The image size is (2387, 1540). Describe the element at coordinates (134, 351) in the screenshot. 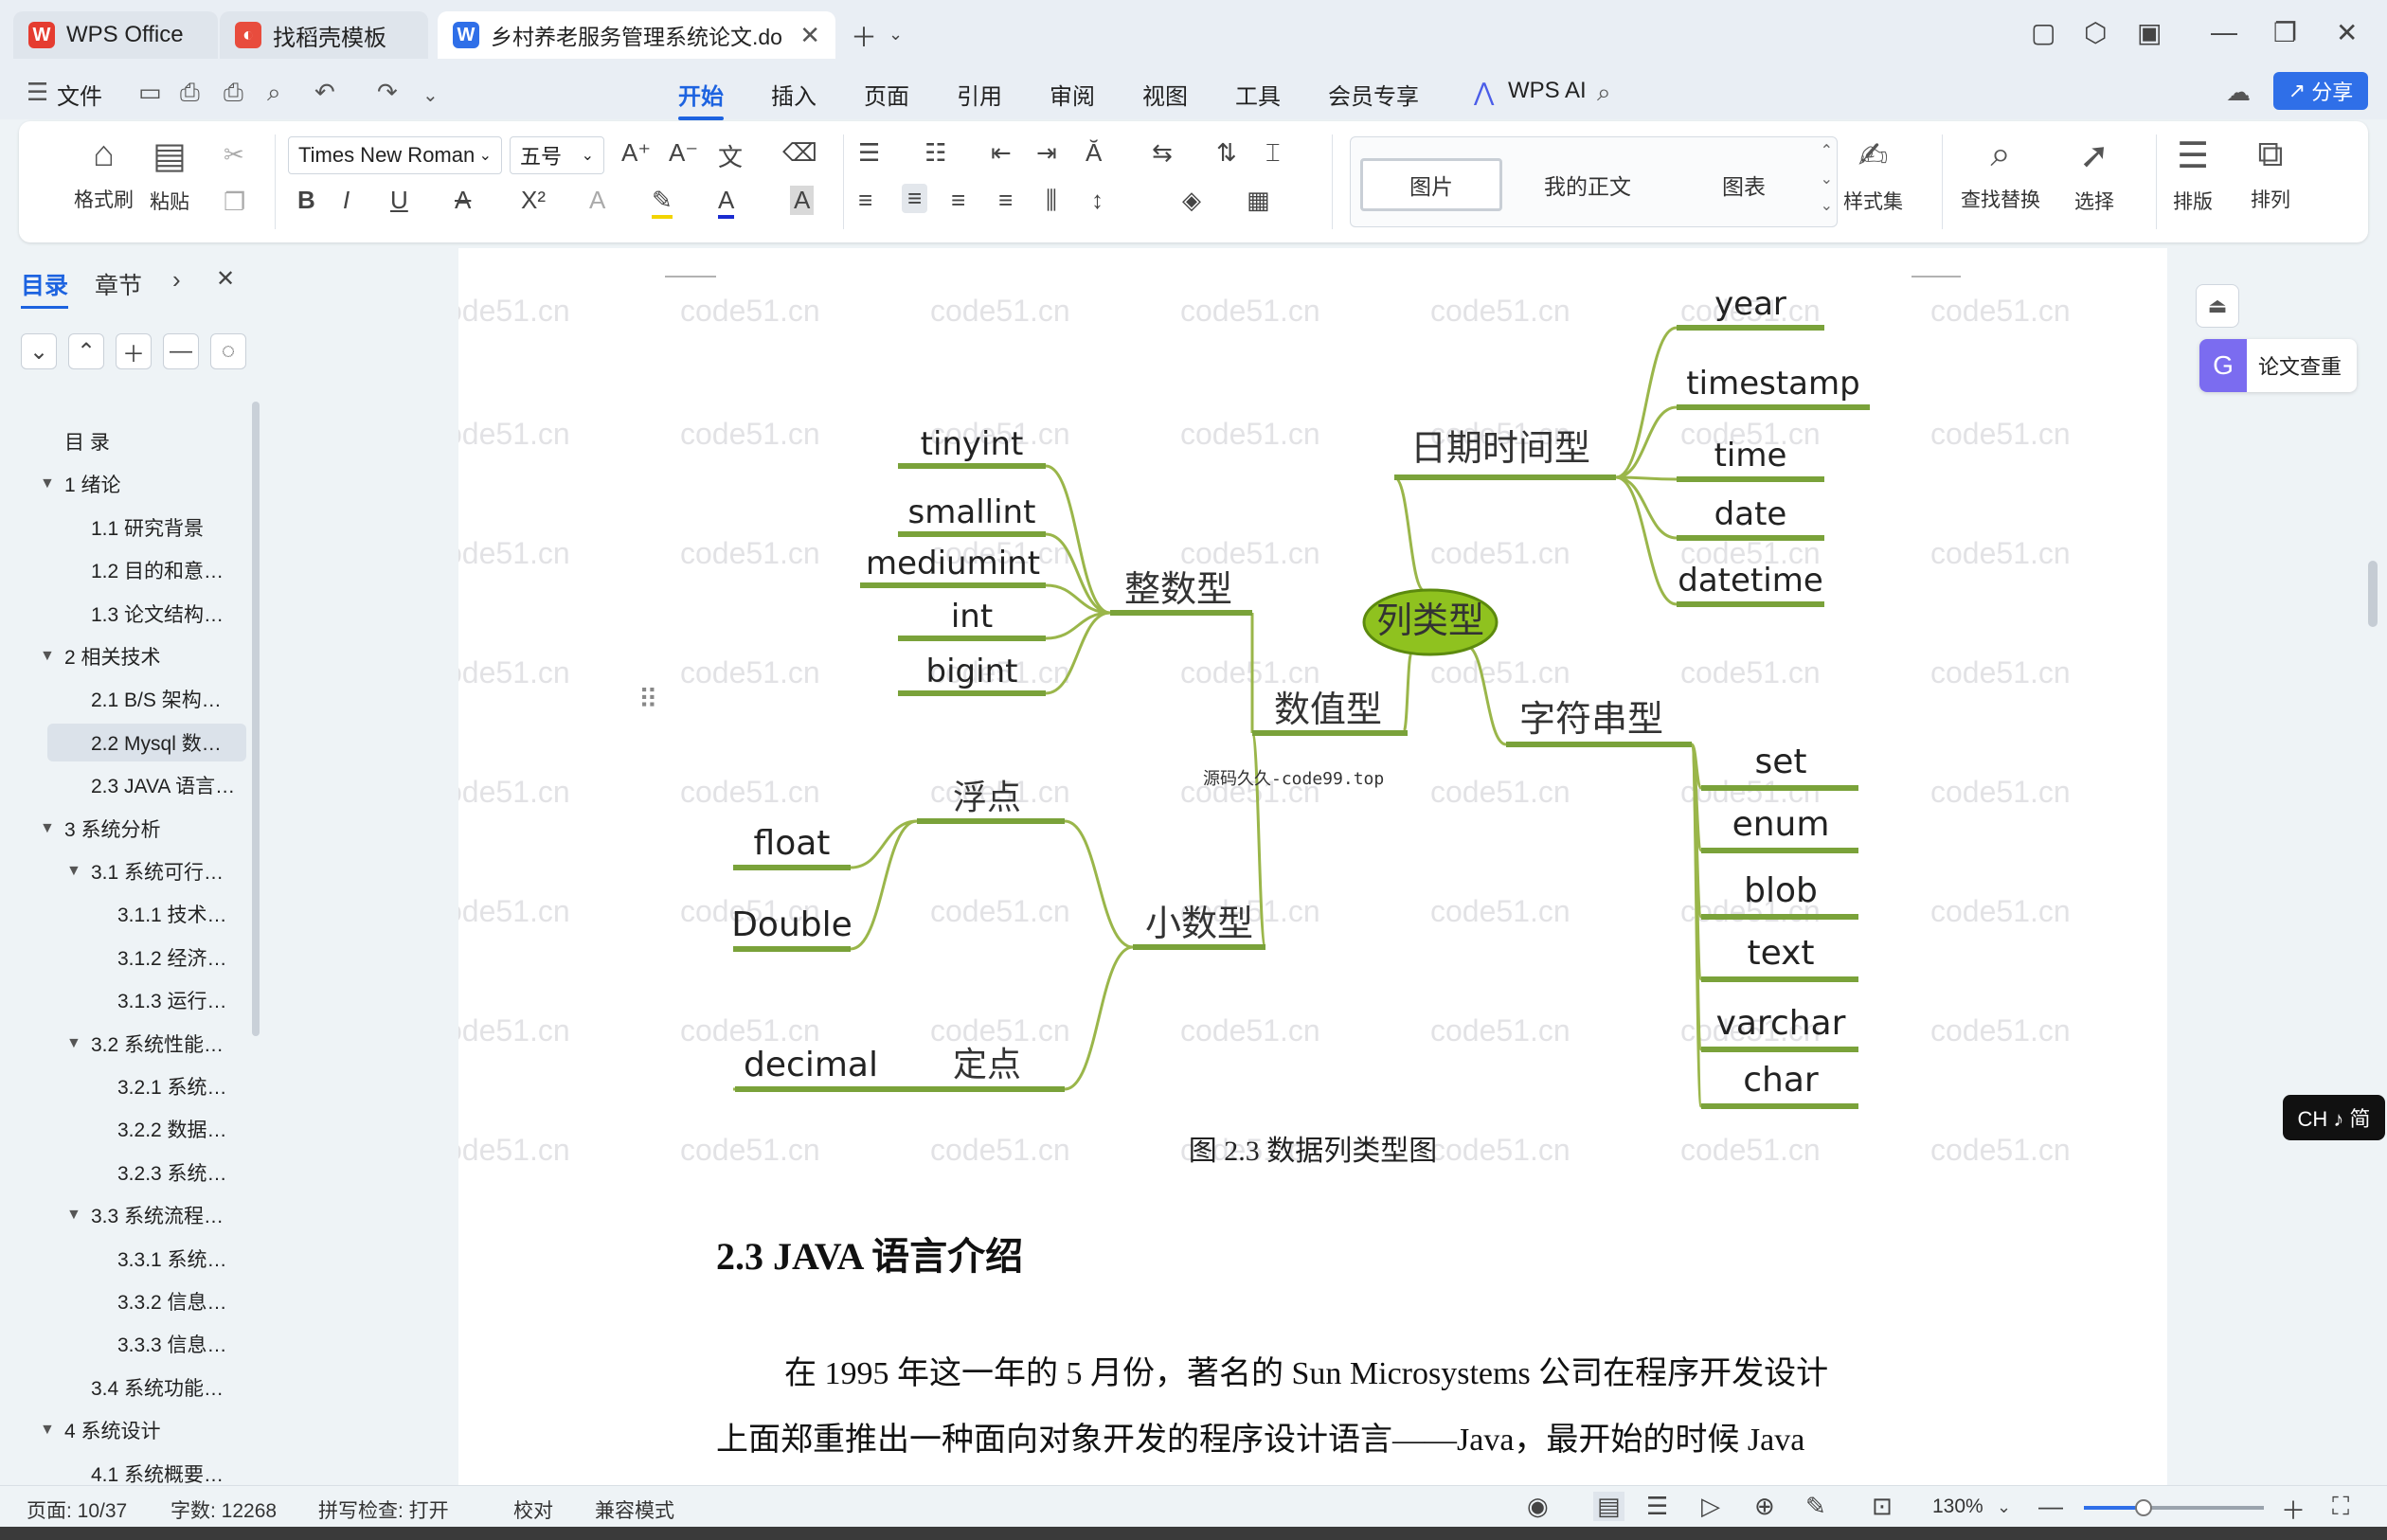

I see `add-heading-button: ＋` at that location.